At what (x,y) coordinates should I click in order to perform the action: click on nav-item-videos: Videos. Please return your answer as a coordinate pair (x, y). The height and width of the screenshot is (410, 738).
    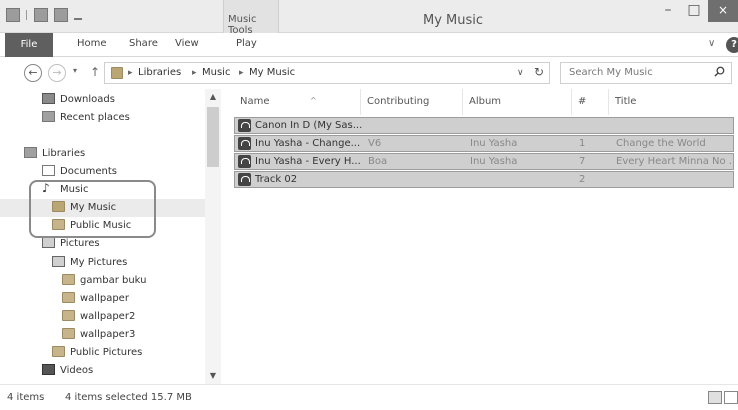
    Looking at the image, I should click on (67, 371).